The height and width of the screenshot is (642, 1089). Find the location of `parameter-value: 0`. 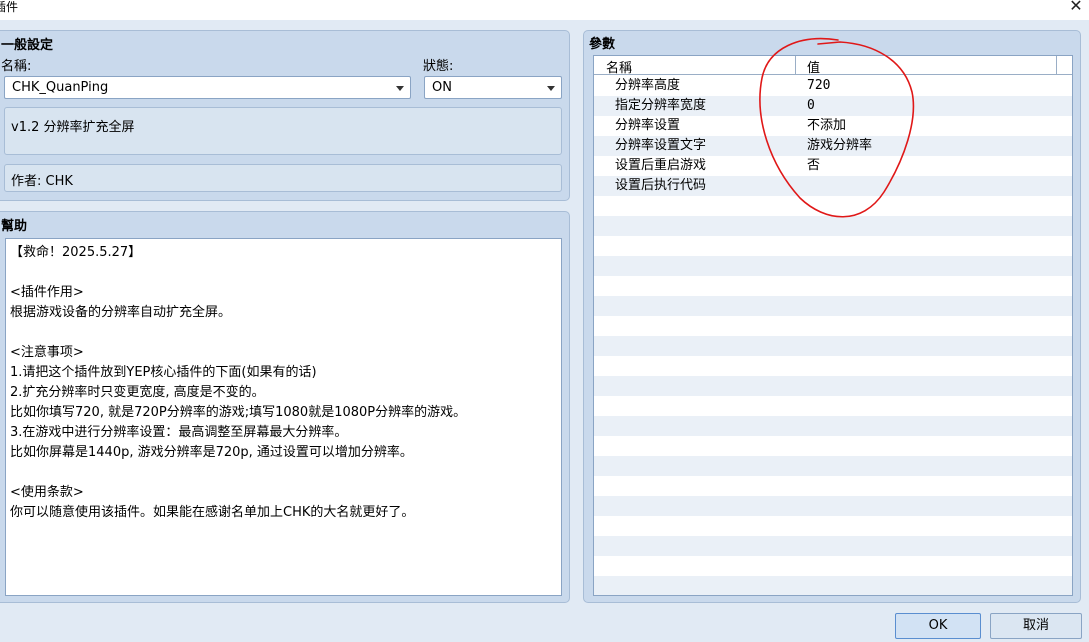

parameter-value: 0 is located at coordinates (811, 105).